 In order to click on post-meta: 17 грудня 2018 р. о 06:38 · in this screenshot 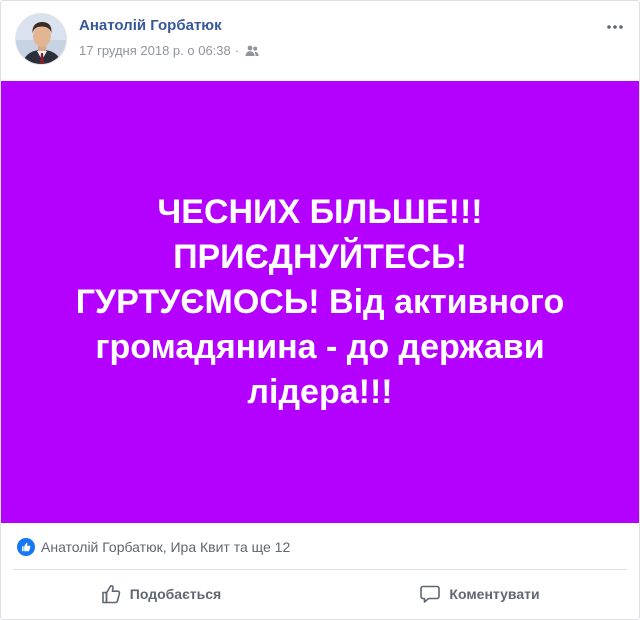, I will do `click(169, 50)`.